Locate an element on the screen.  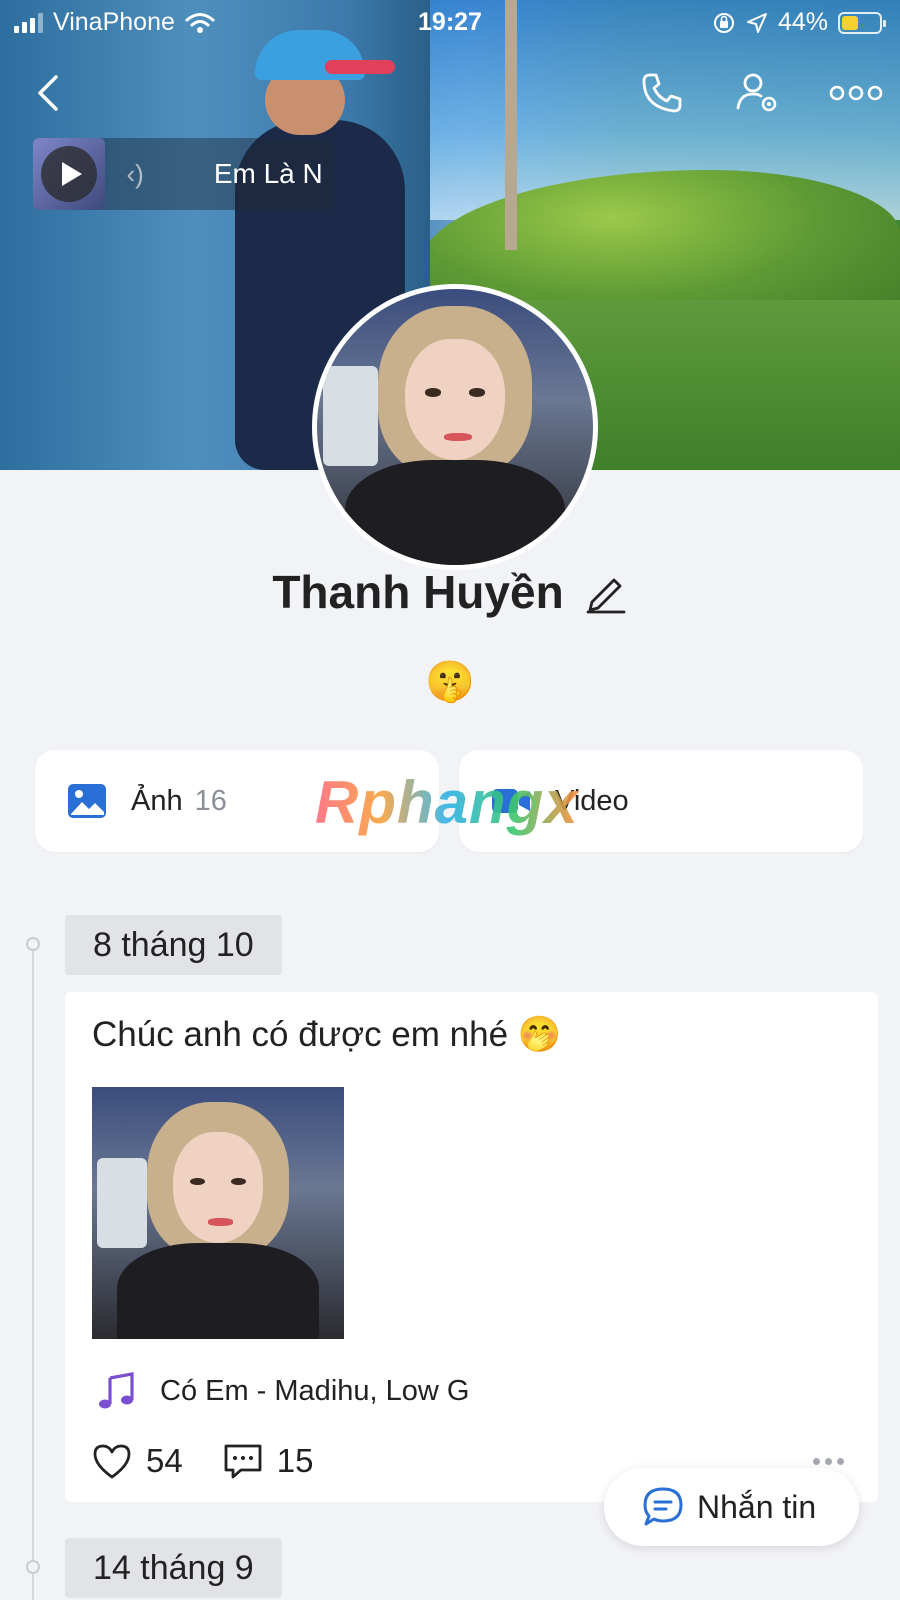
status-bar: VinaPhone 19:27 44% is located at coordinates (450, 23).